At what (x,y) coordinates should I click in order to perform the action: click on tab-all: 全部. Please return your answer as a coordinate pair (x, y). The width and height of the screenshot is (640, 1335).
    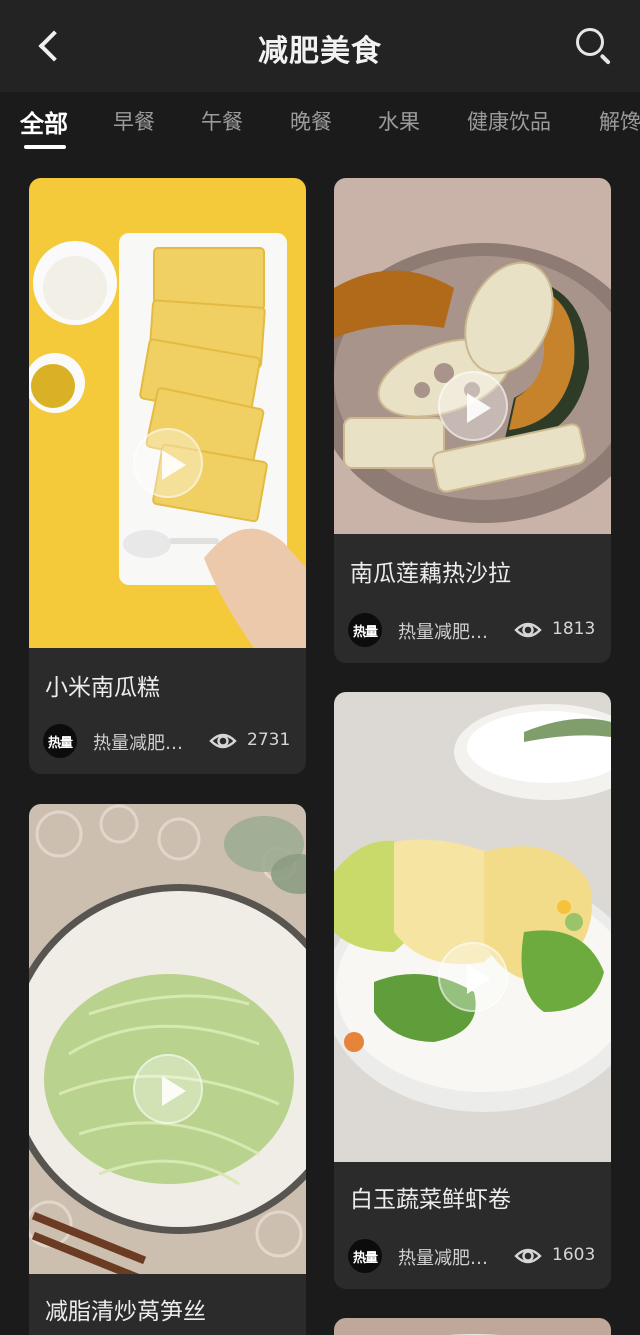
    Looking at the image, I should click on (44, 121).